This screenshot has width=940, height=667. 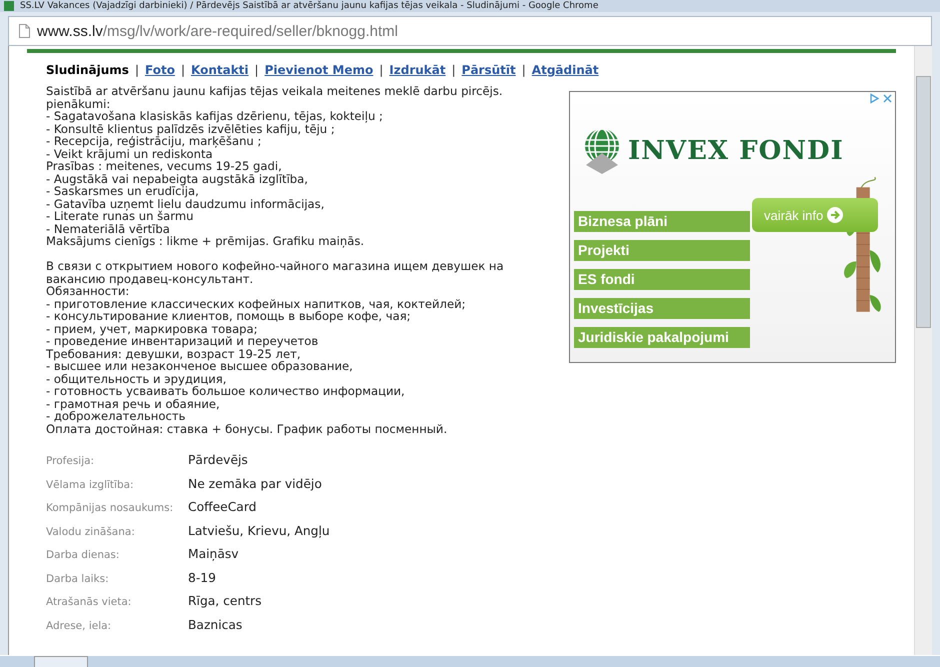 I want to click on nav-link: Pievienot Memo, so click(x=319, y=70).